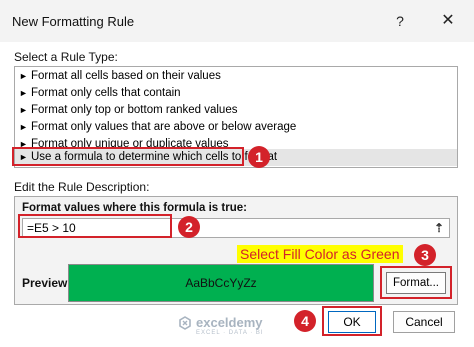 The height and width of the screenshot is (347, 474). What do you see at coordinates (425, 255) in the screenshot?
I see `step-badge-3: 3` at bounding box center [425, 255].